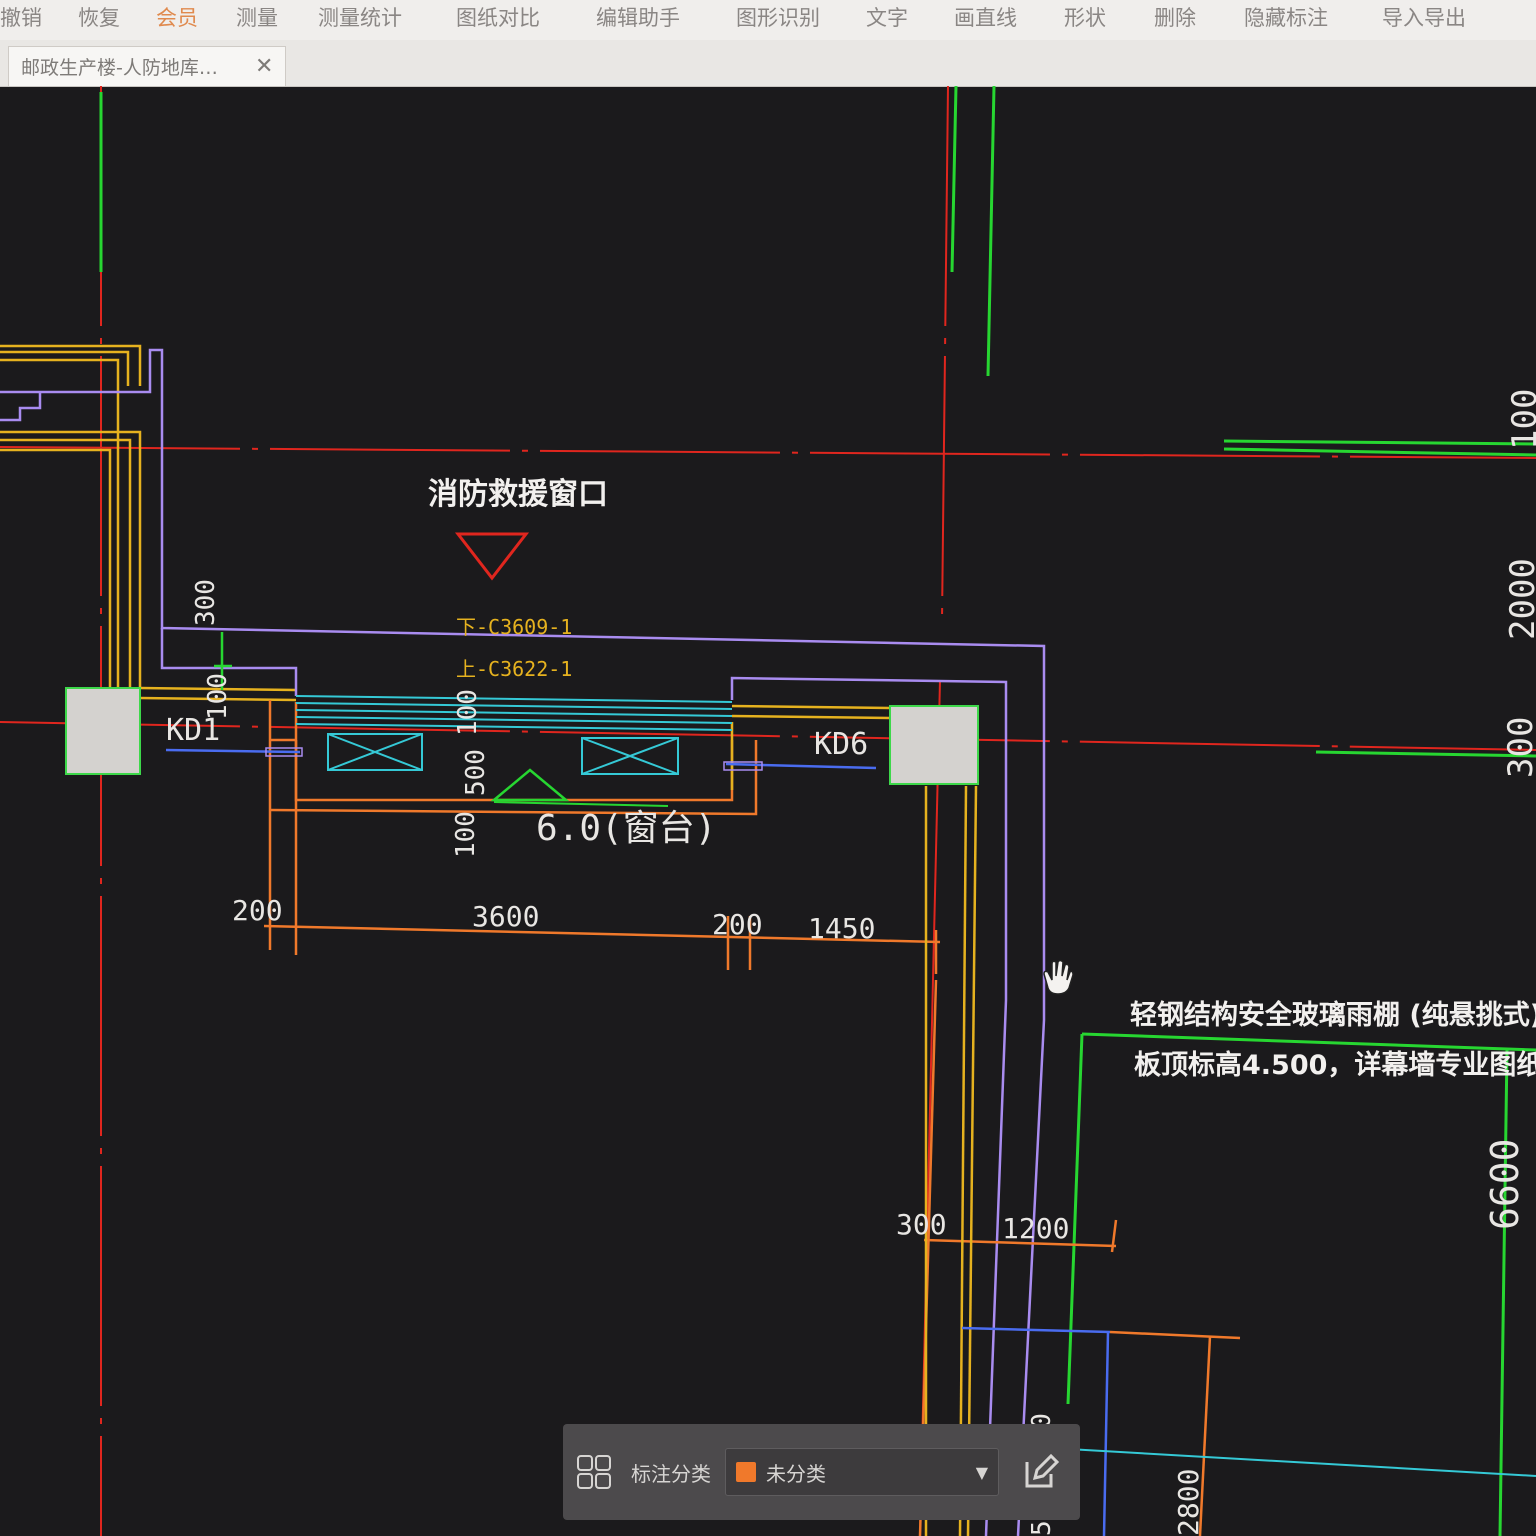 The image size is (1536, 1536). What do you see at coordinates (257, 910) in the screenshot?
I see `dim-200-a: 200` at bounding box center [257, 910].